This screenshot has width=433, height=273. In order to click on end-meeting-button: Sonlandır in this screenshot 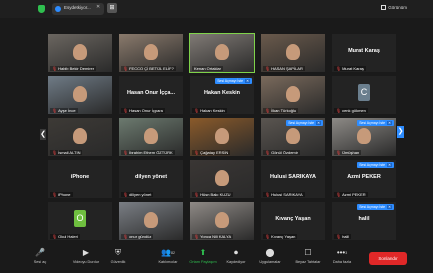, I will do `click(388, 258)`.